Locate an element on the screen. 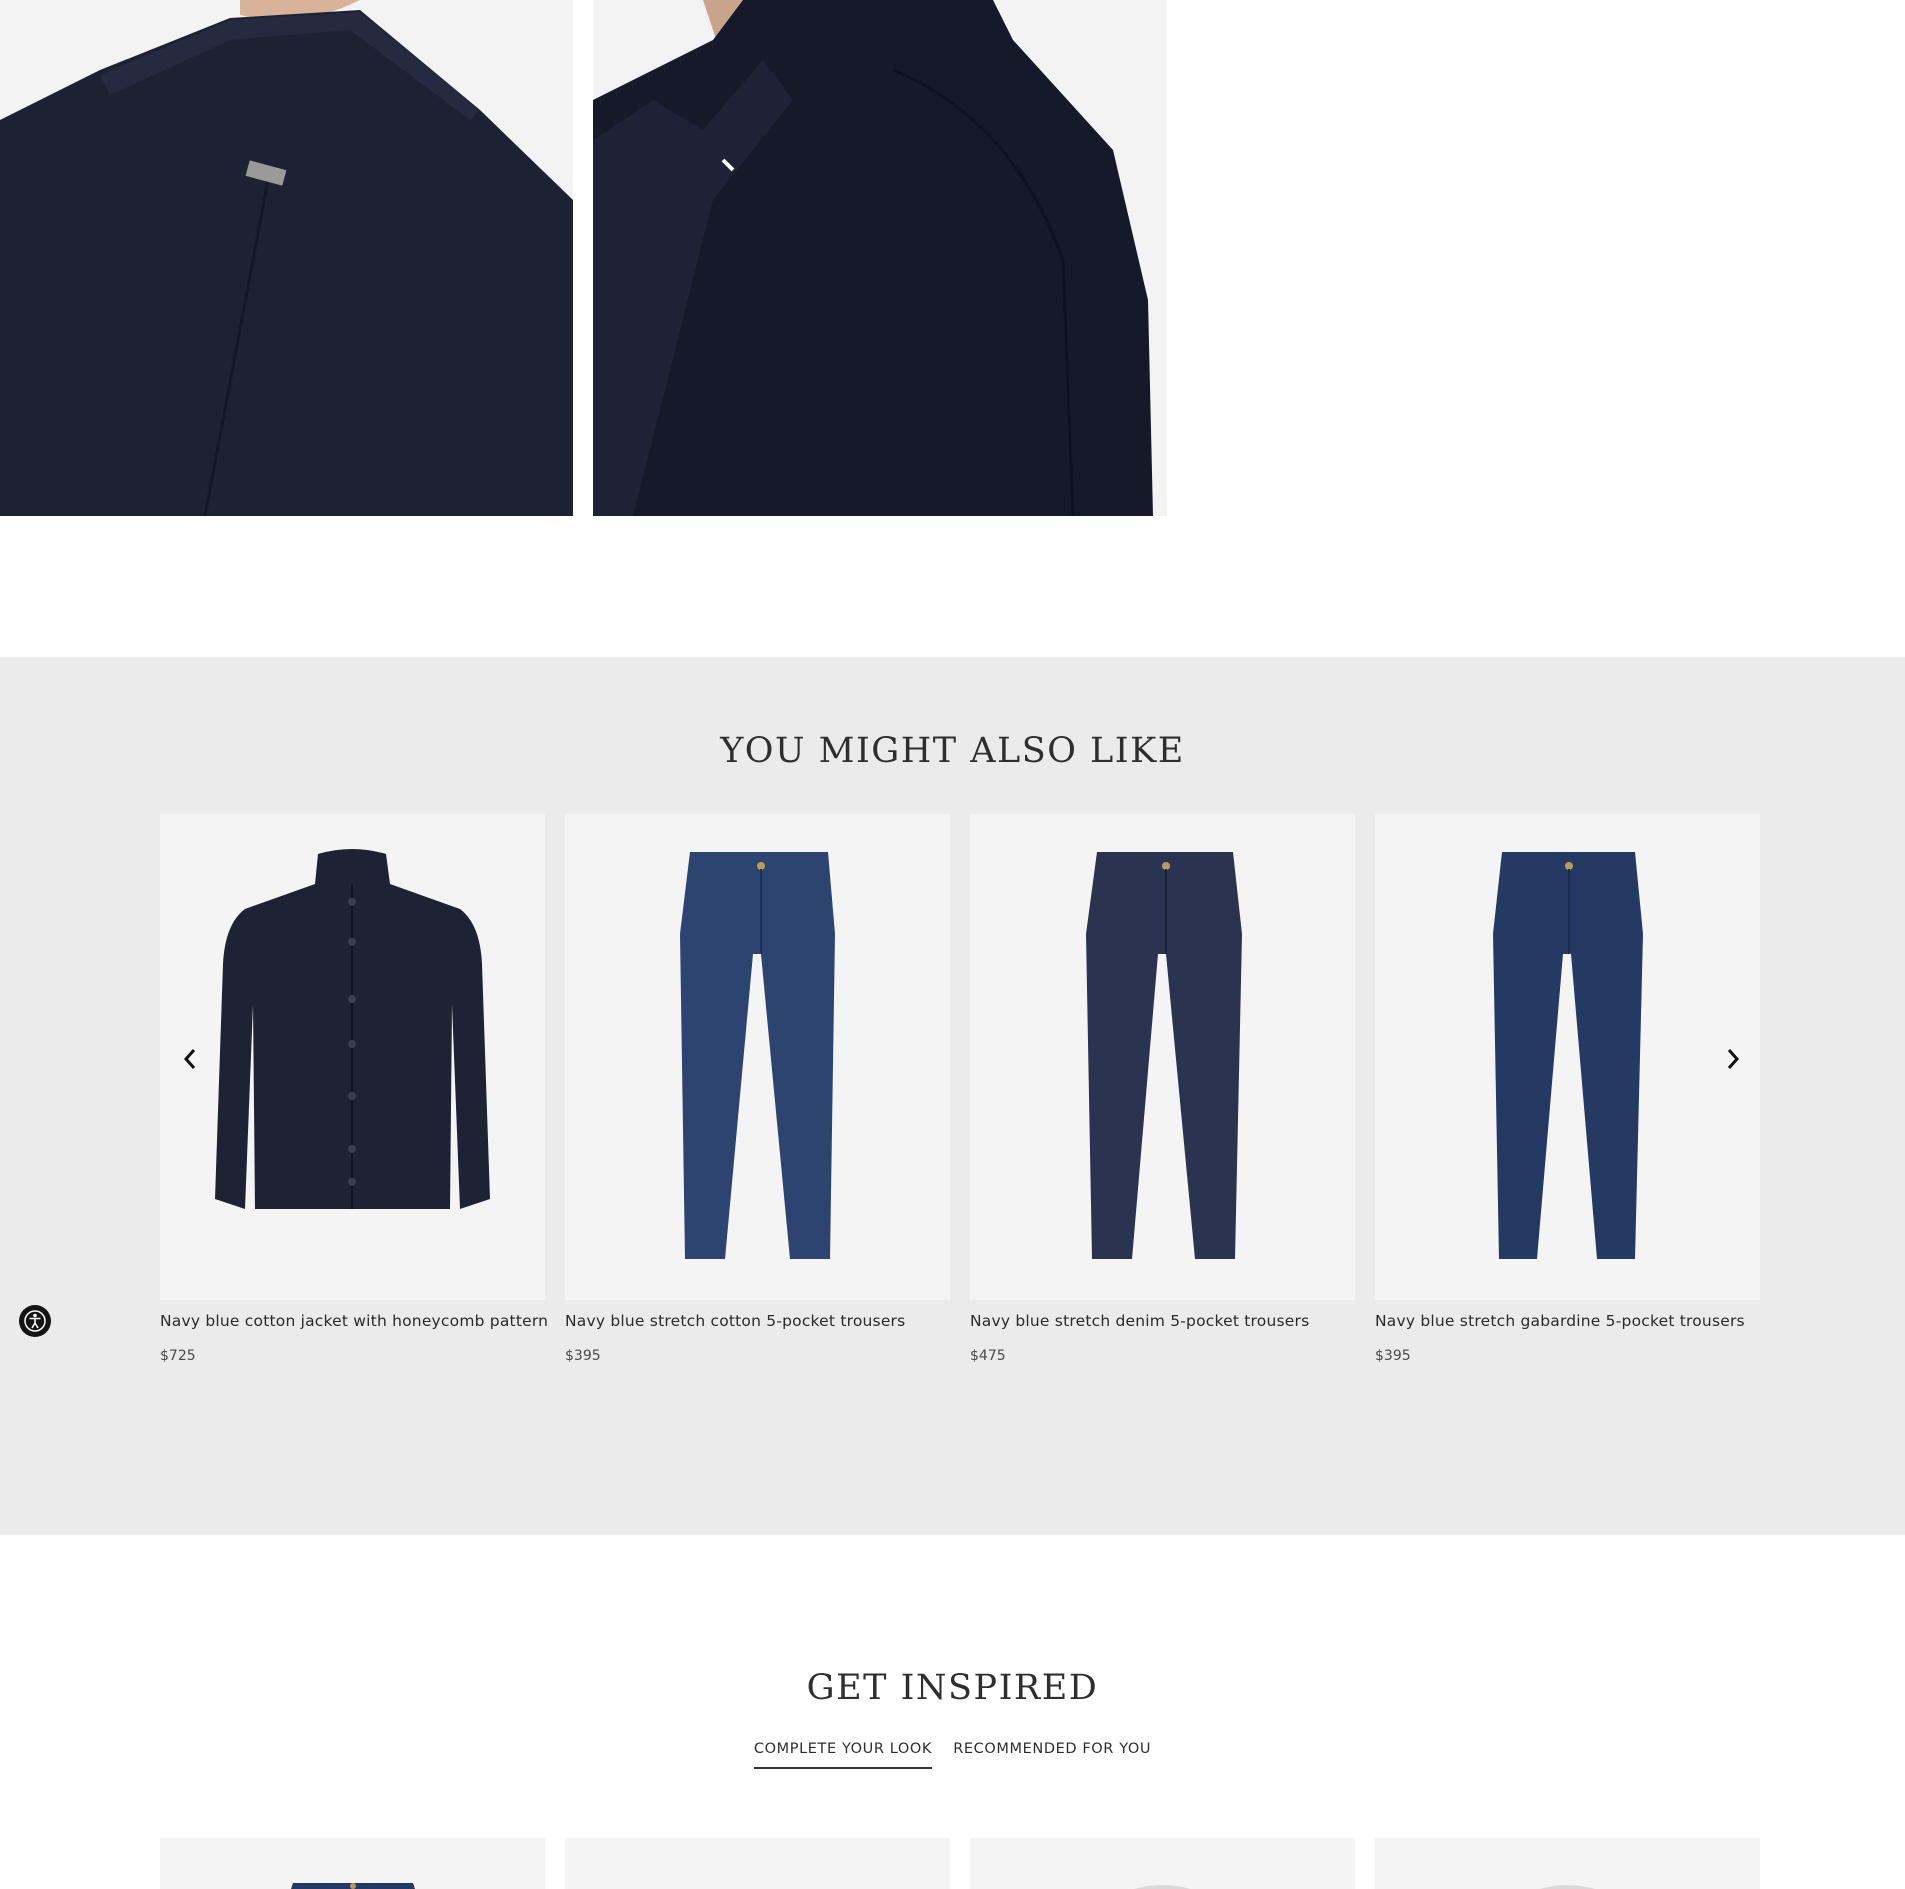 Image resolution: width=1905 pixels, height=1889 pixels. denim-trousers-image is located at coordinates (1162, 1057).